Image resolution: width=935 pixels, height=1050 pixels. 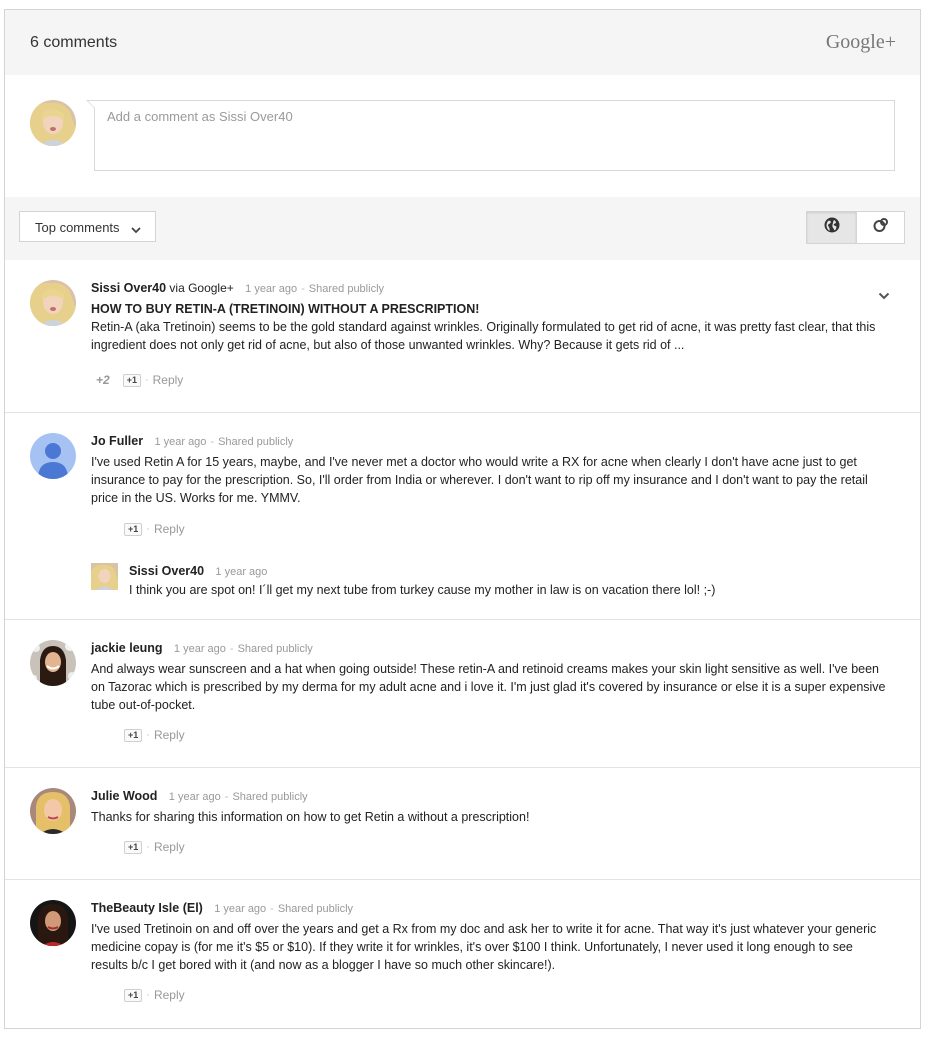 I want to click on sort-dropdown: Top comments, so click(x=87, y=226).